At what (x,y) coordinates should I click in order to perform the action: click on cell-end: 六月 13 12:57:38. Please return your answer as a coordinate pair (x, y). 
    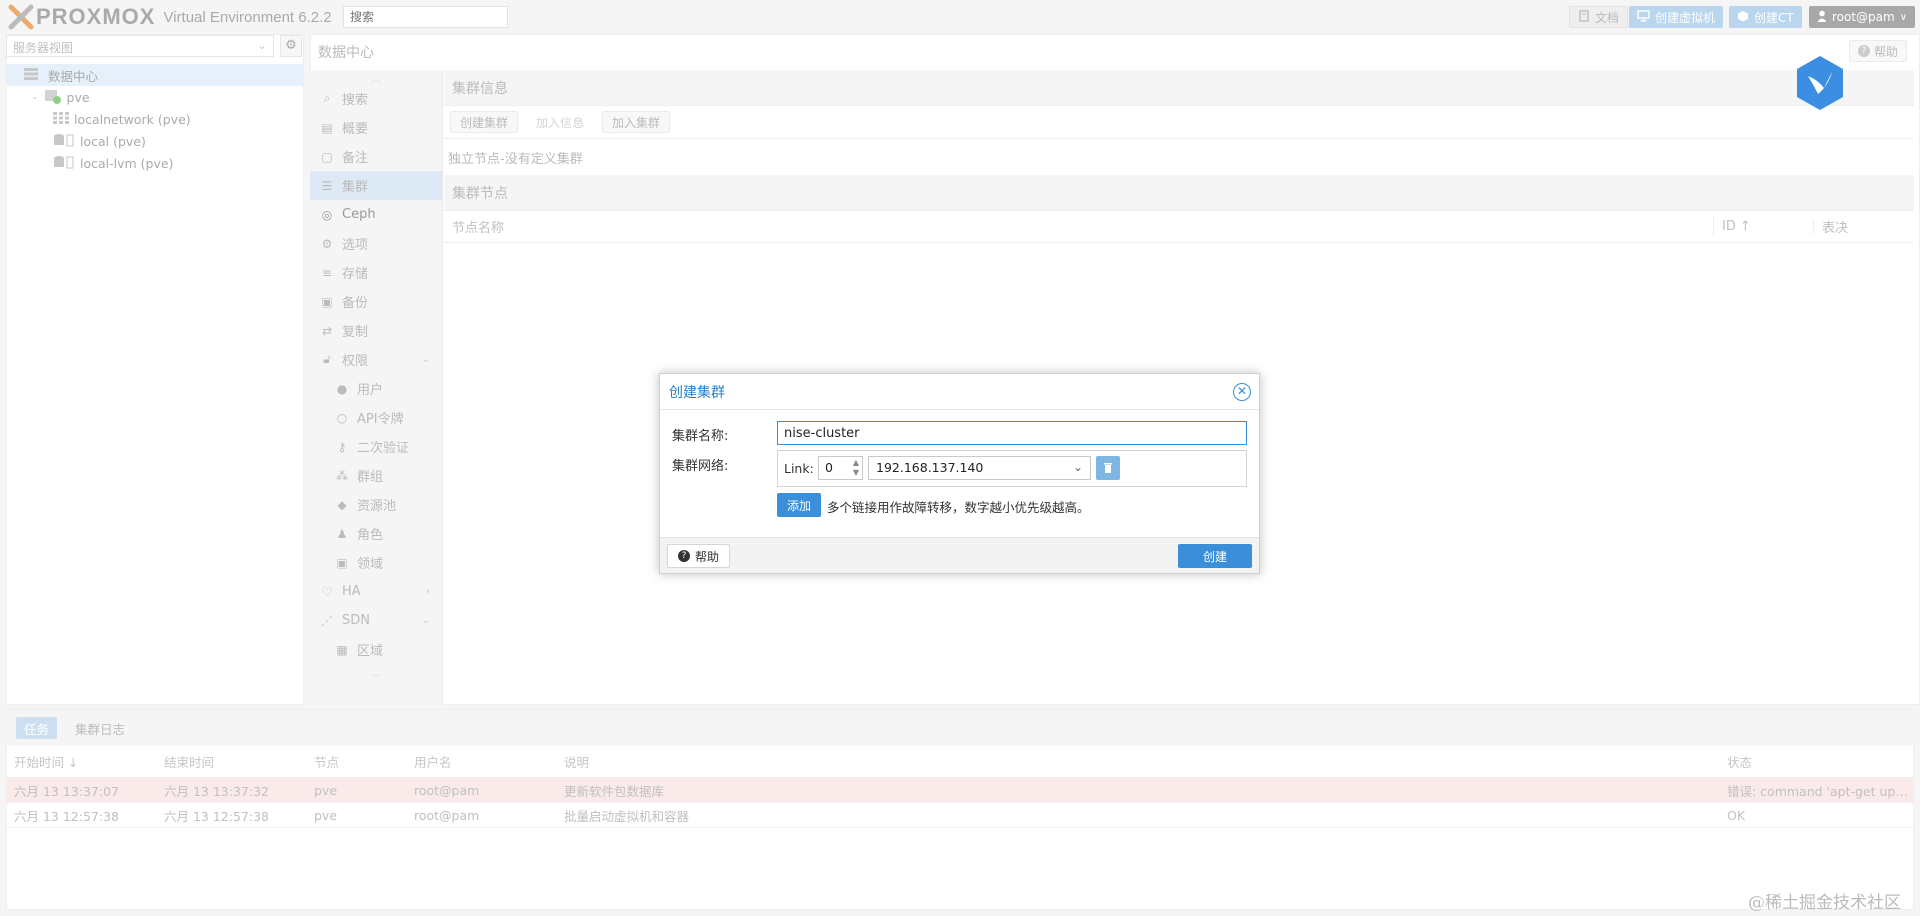
    Looking at the image, I should click on (216, 816).